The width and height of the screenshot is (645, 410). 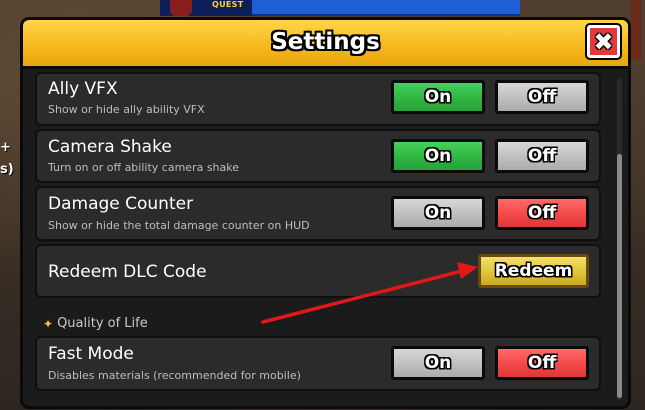 I want to click on quest-character-icon, so click(x=181, y=8).